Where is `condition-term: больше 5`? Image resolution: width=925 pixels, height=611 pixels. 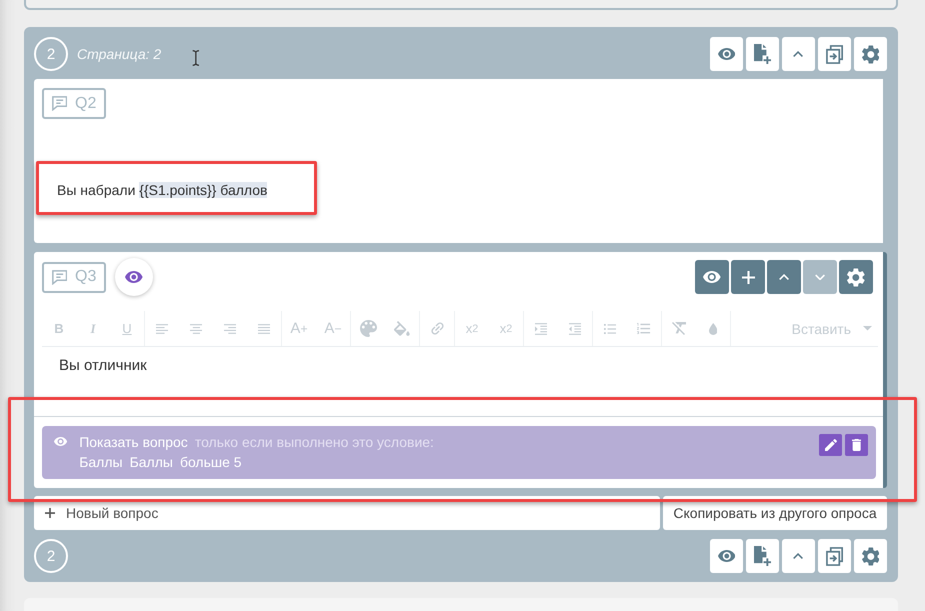
condition-term: больше 5 is located at coordinates (211, 462).